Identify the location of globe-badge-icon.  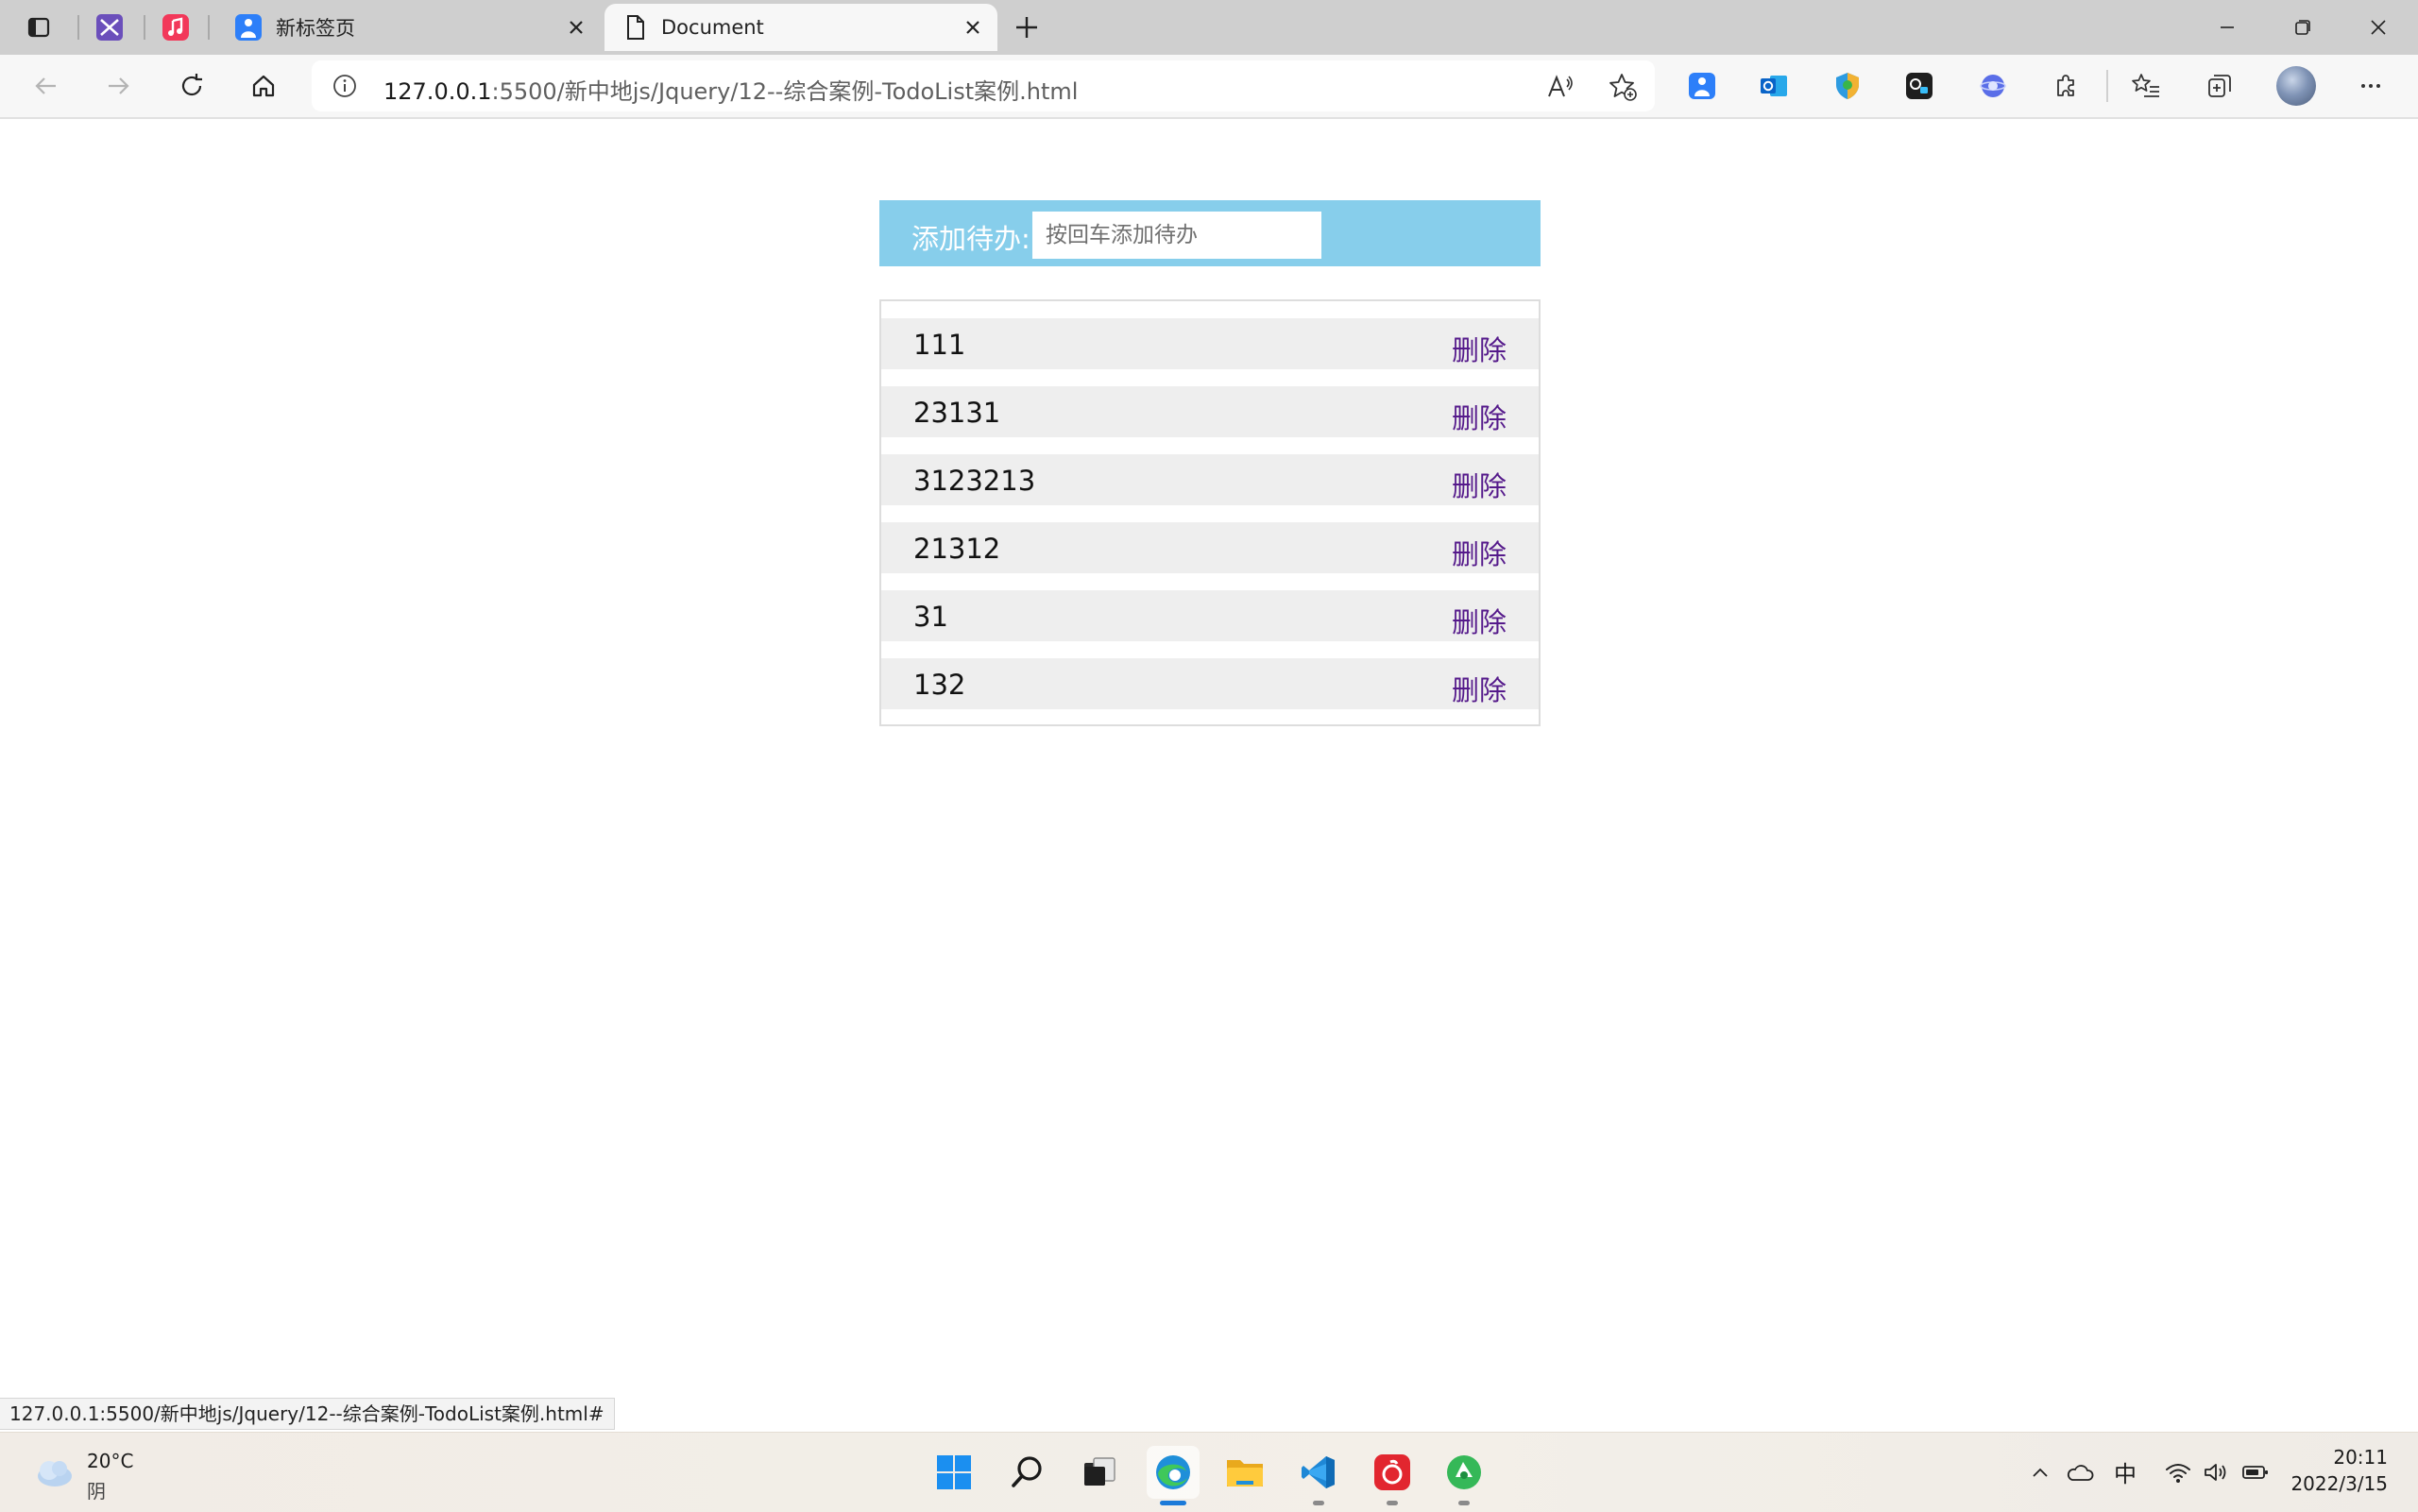
(1993, 86).